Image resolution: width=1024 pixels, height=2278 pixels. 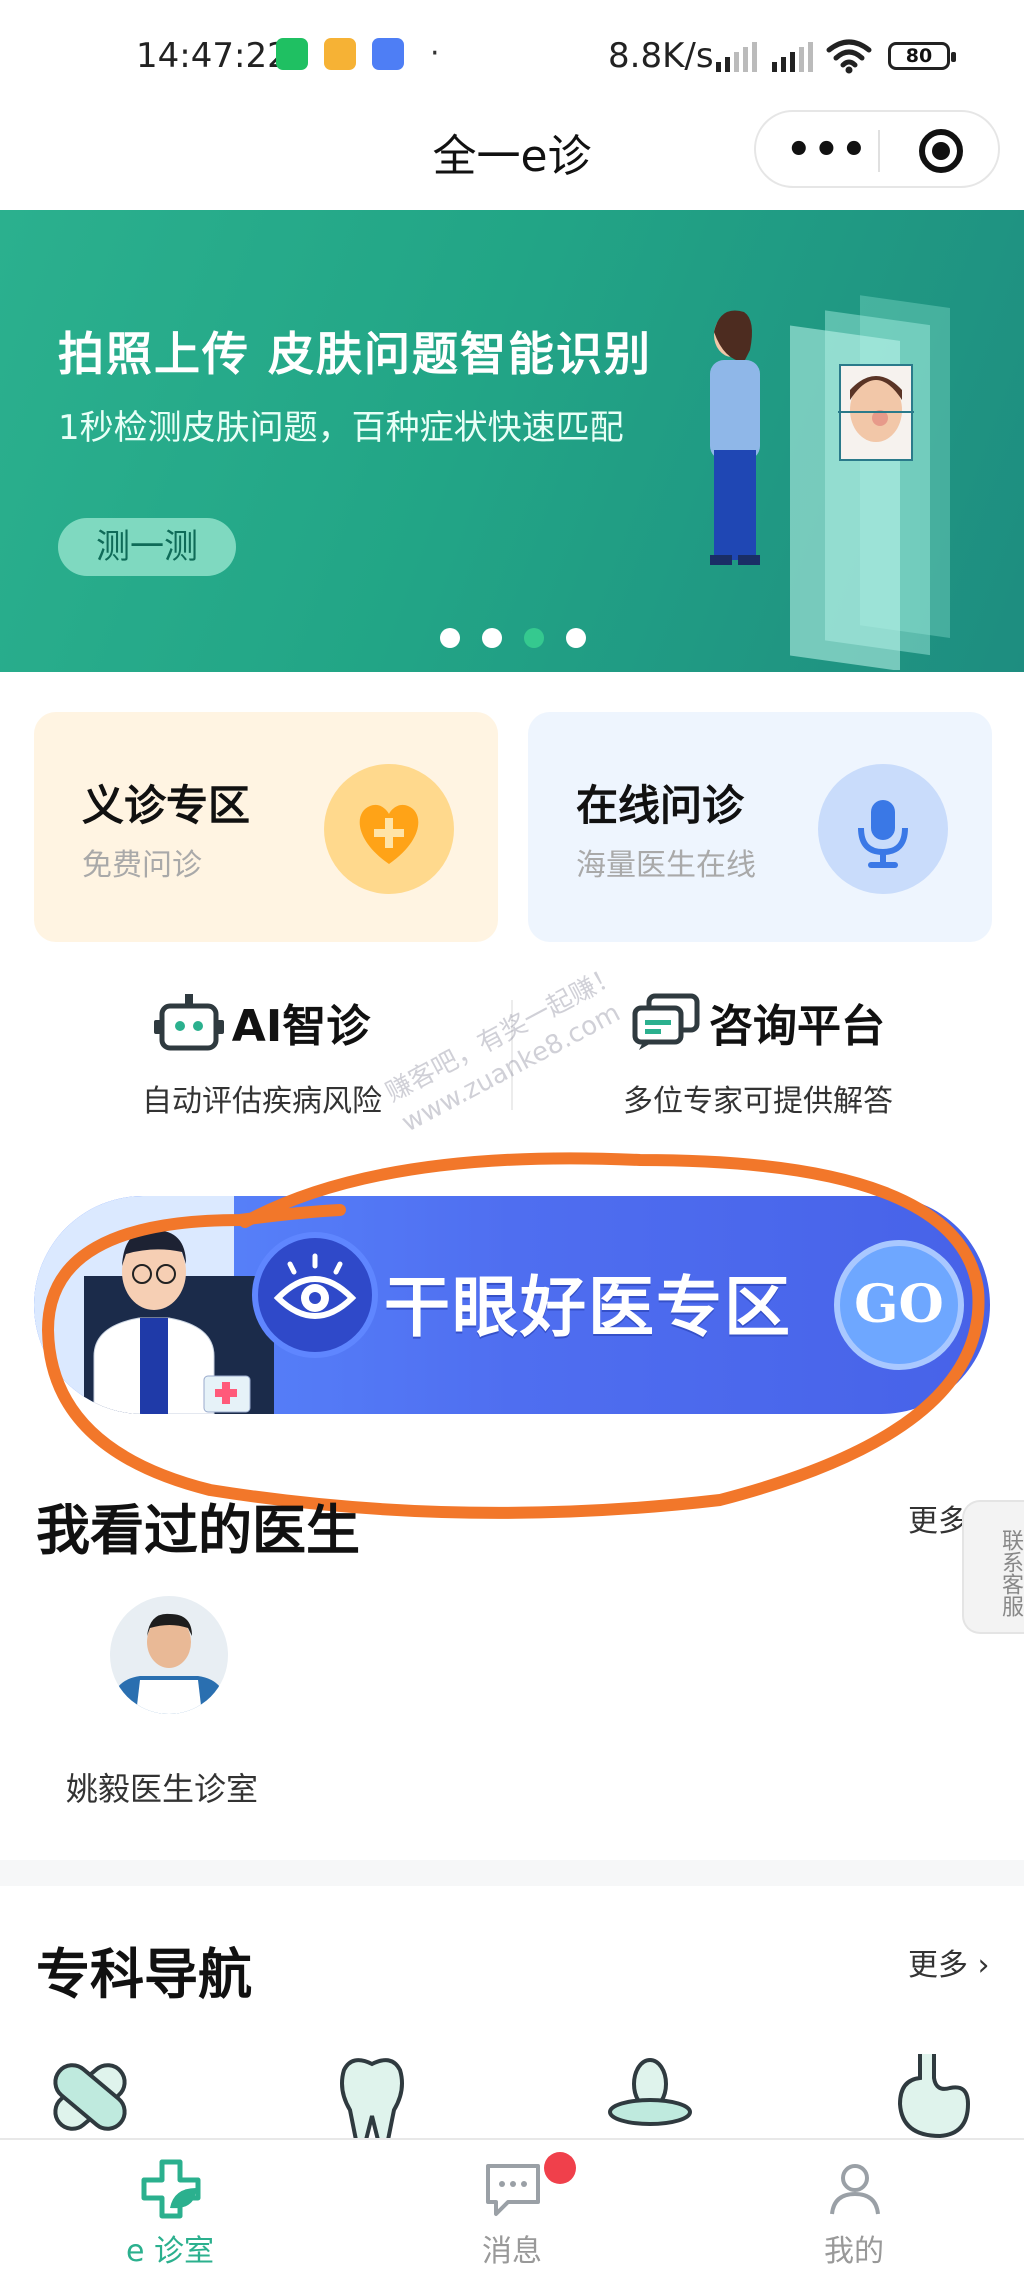 I want to click on chat-bubbles-icon, so click(x=666, y=1021).